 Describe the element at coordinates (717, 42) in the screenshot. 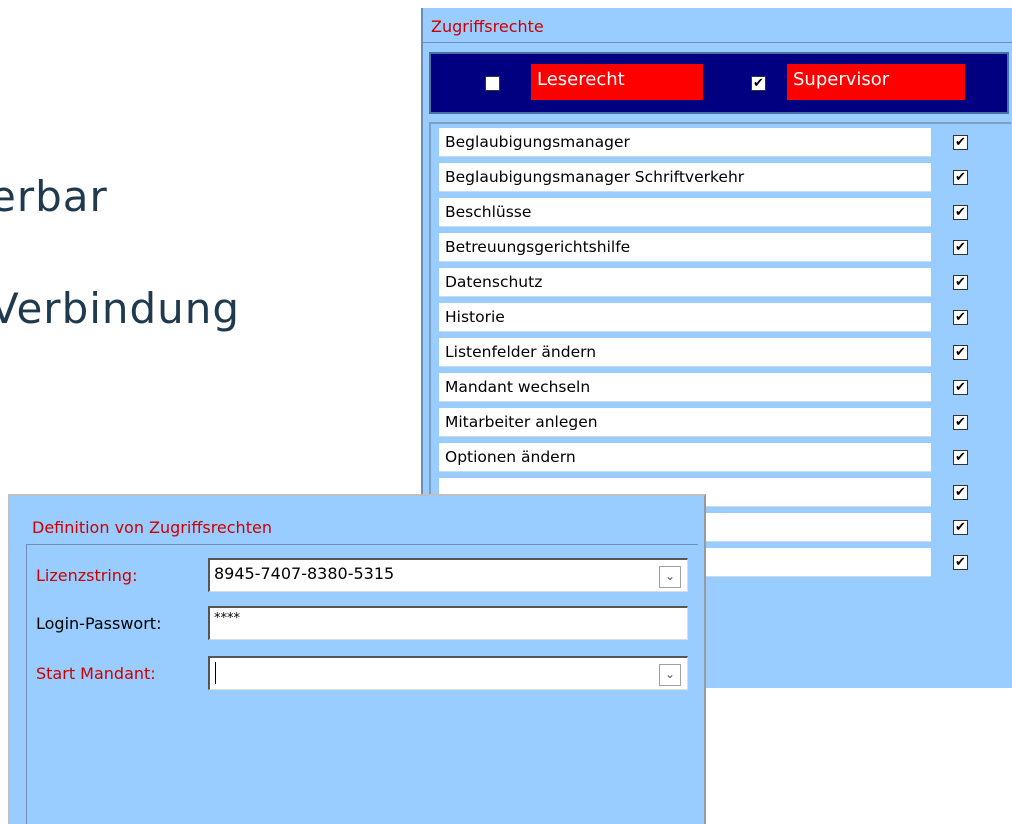

I see `title-divider` at that location.